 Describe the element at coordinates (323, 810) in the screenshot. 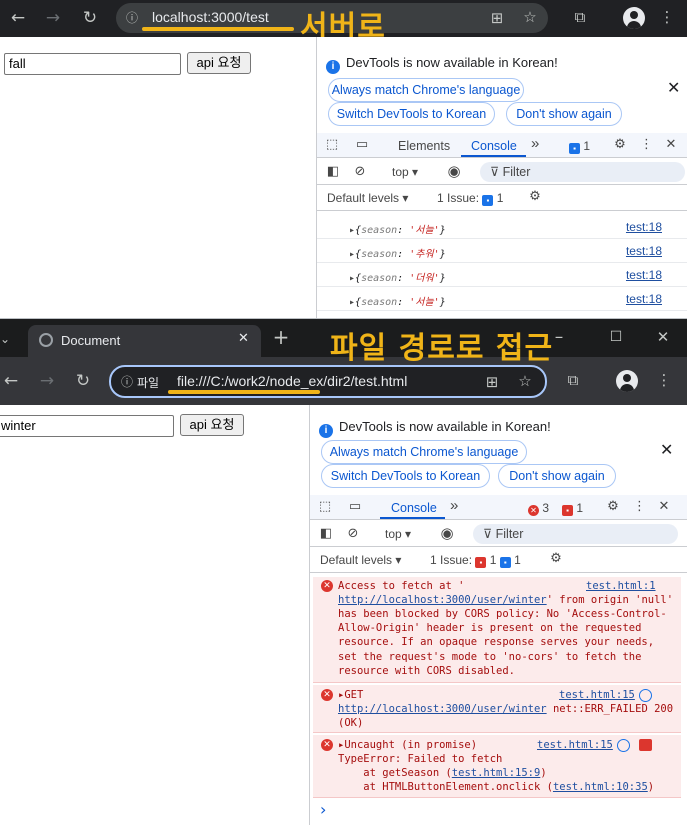

I see `console-prompt: ›` at that location.